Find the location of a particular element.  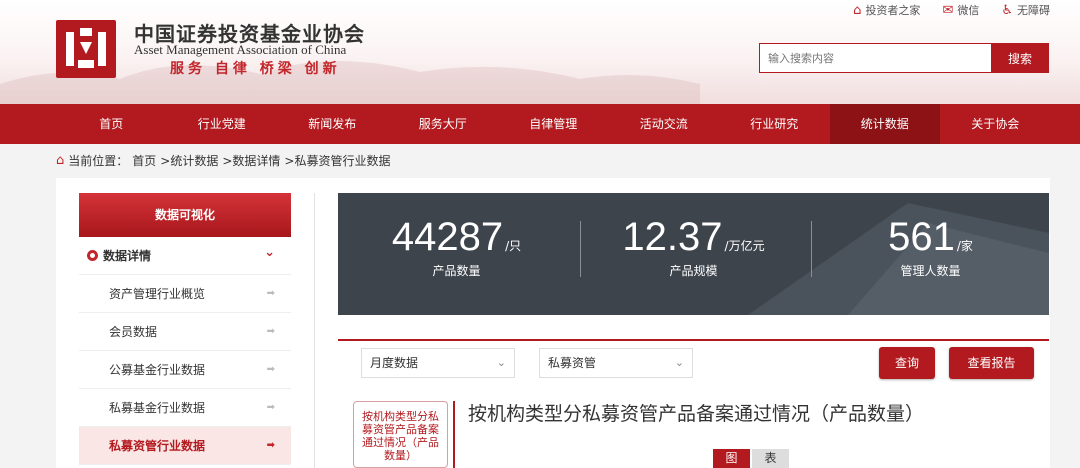

top-links: ⌂ 投资者之家 ✉ 微信 ♿ 无障碍 is located at coordinates (951, 10).